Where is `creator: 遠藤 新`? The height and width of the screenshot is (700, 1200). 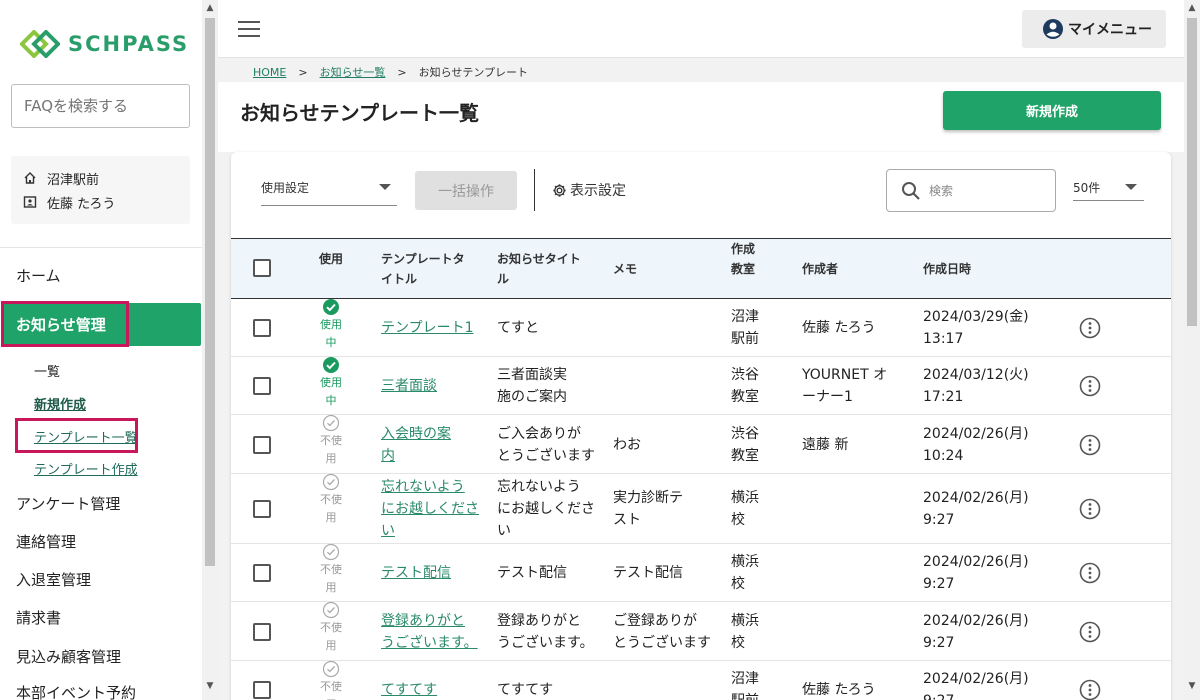 creator: 遠藤 新 is located at coordinates (825, 444).